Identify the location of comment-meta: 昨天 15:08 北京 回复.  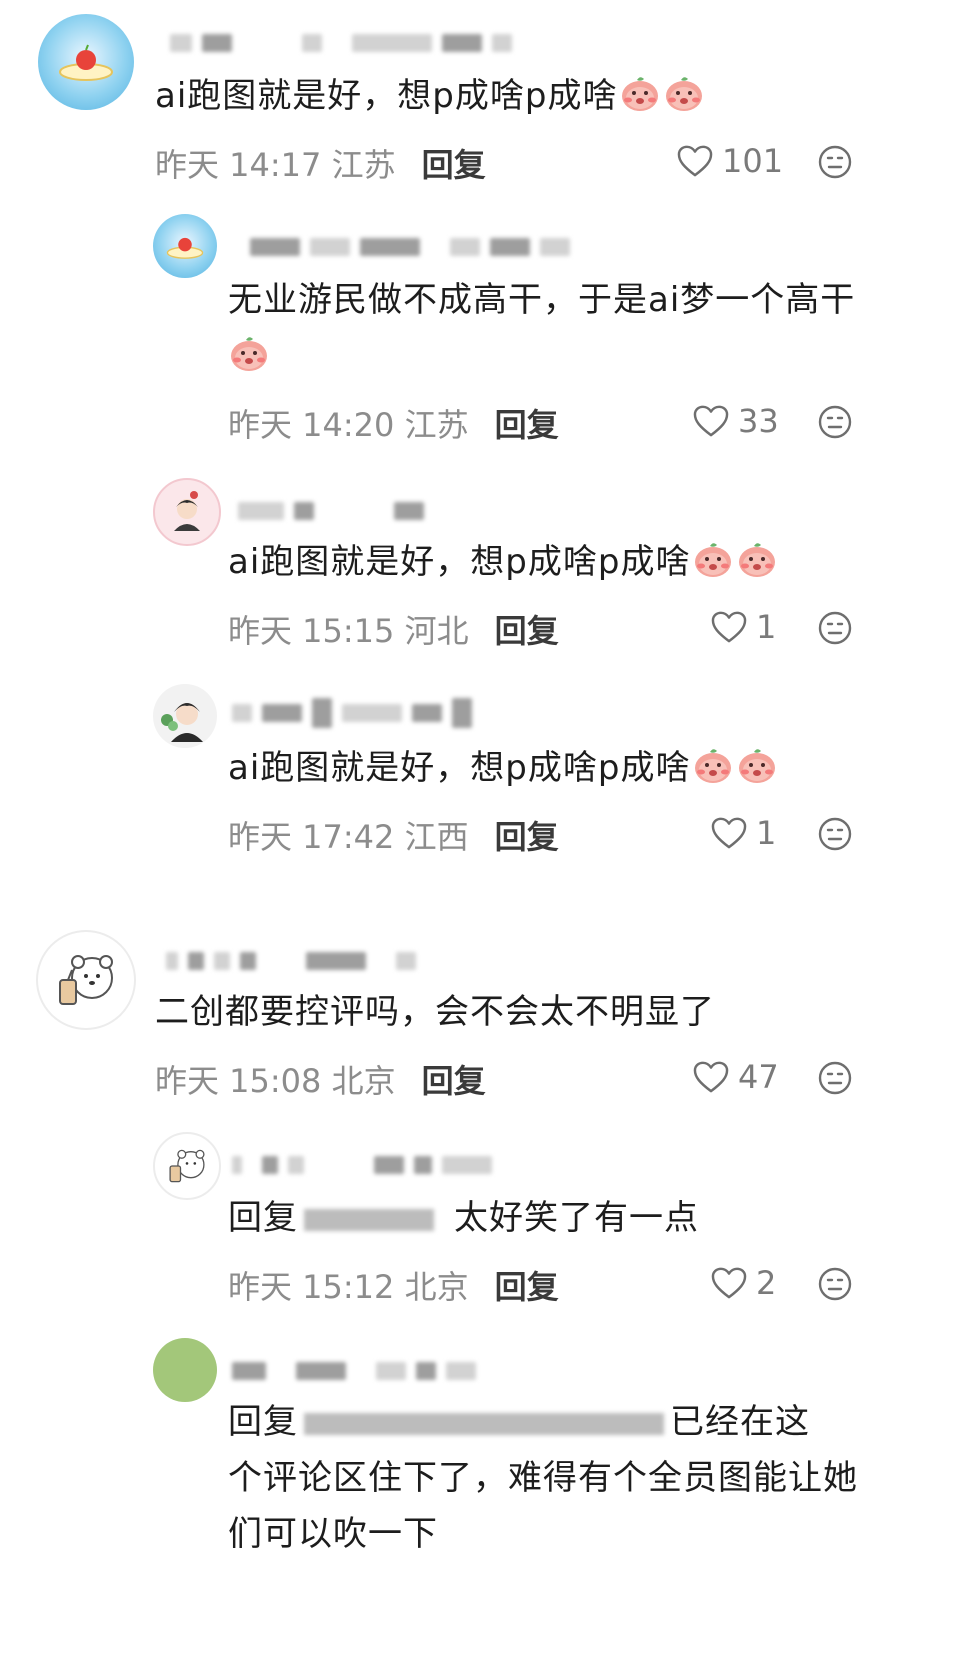
(320, 1079).